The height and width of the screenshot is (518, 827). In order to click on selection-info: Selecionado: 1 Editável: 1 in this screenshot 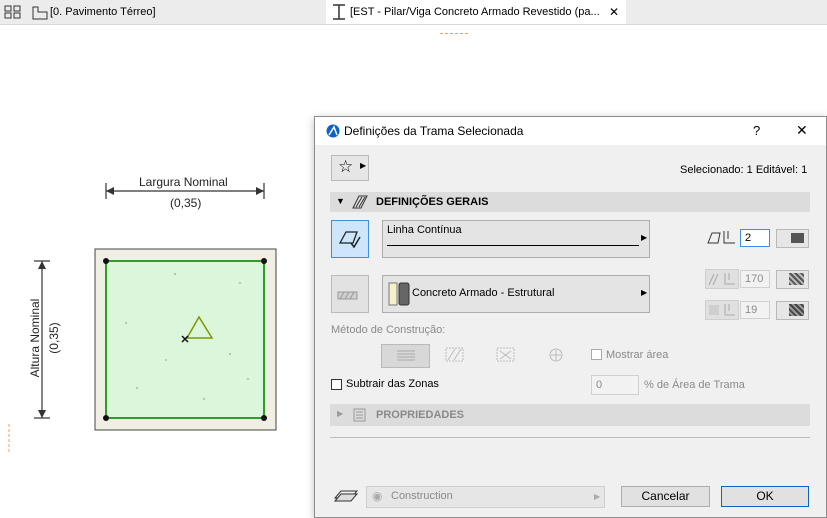, I will do `click(744, 170)`.